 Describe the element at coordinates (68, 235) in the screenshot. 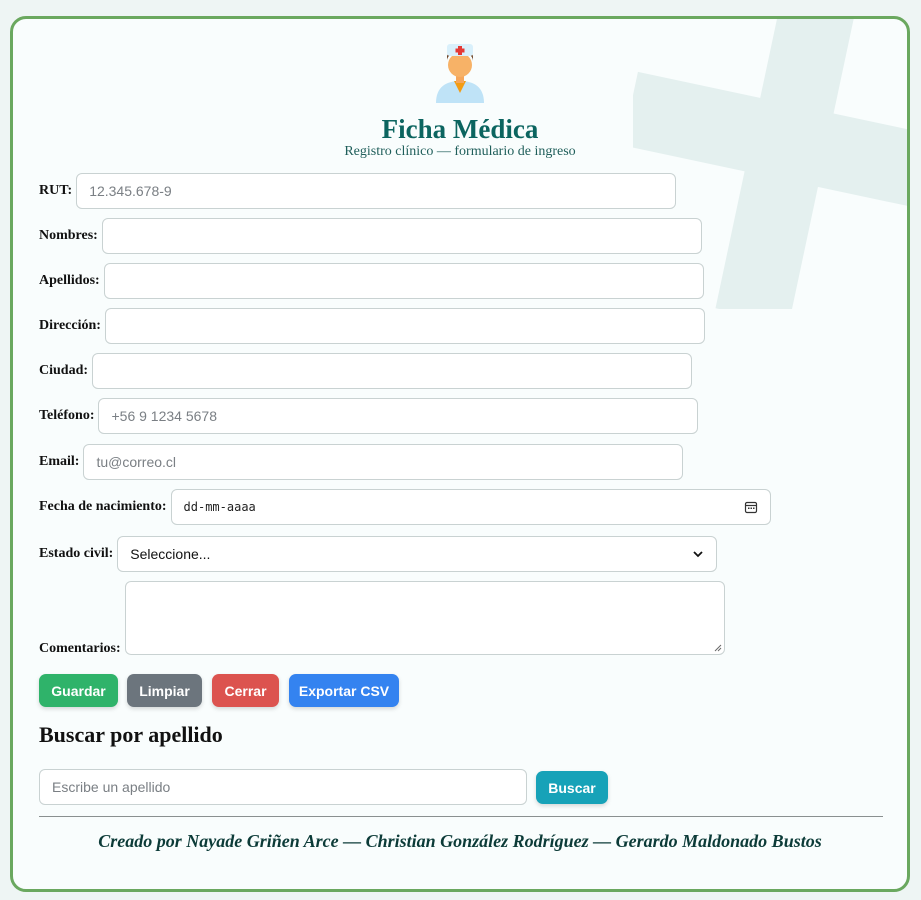

I see `nombres-label: Nombres:` at that location.